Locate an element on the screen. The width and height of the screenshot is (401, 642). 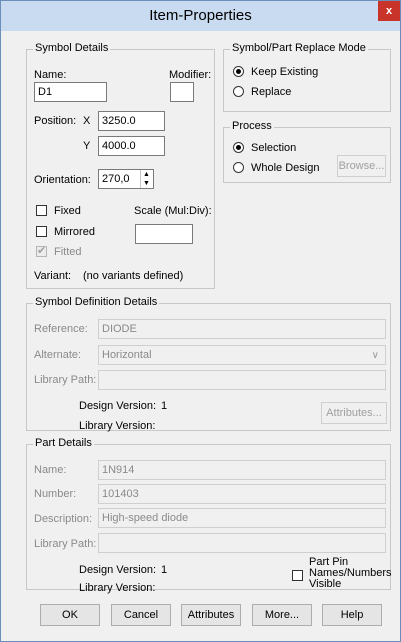
replace-mode-title: Symbol/Part Replace Mode is located at coordinates (299, 48).